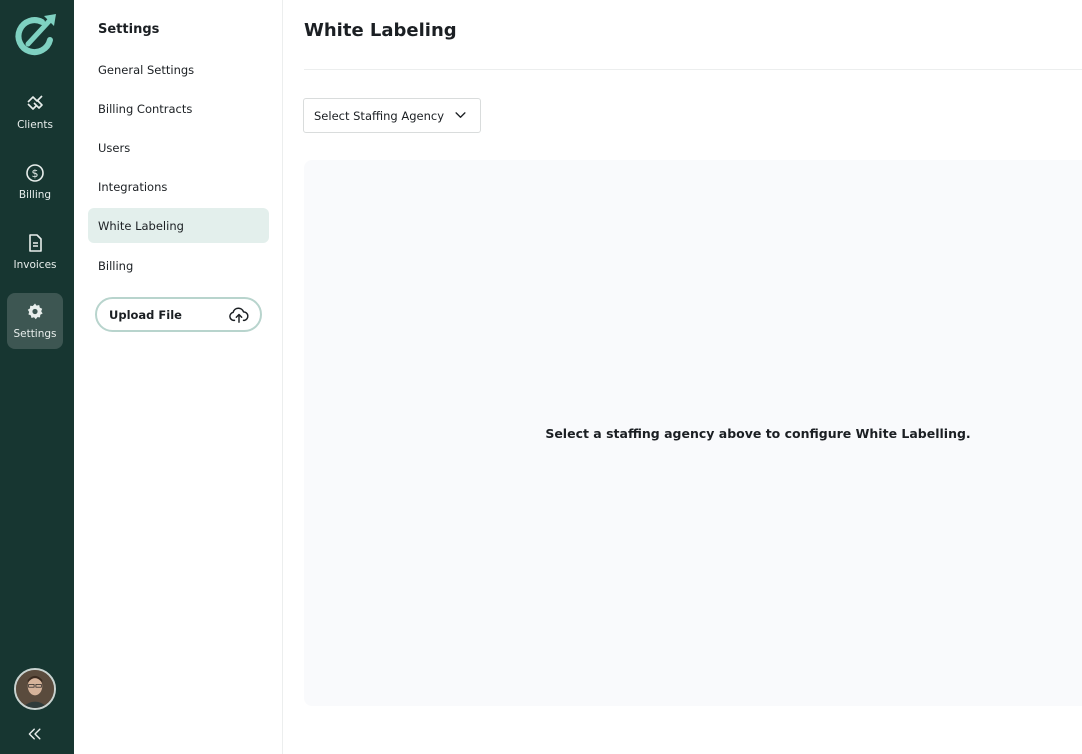 The width and height of the screenshot is (1082, 754). Describe the element at coordinates (178, 69) in the screenshot. I see `nav-item-general-settings: General Settings` at that location.